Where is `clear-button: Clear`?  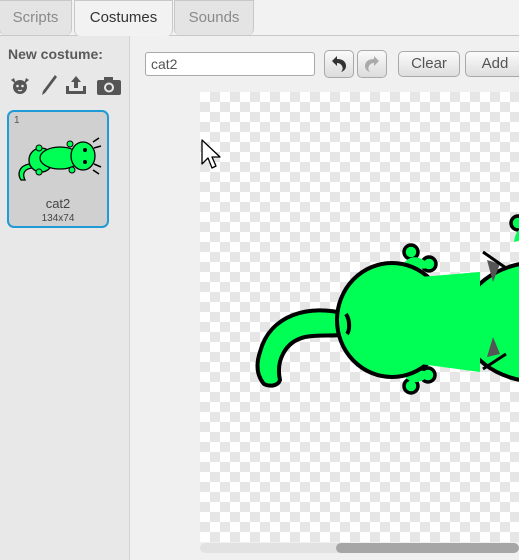
clear-button: Clear is located at coordinates (429, 64).